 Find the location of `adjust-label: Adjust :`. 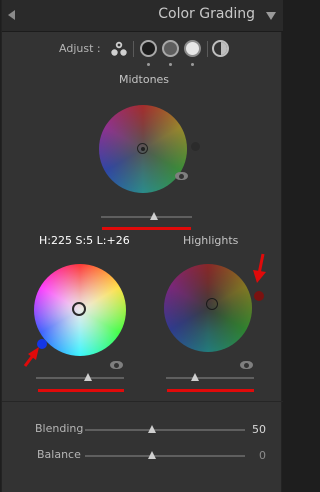

adjust-label: Adjust : is located at coordinates (80, 48).